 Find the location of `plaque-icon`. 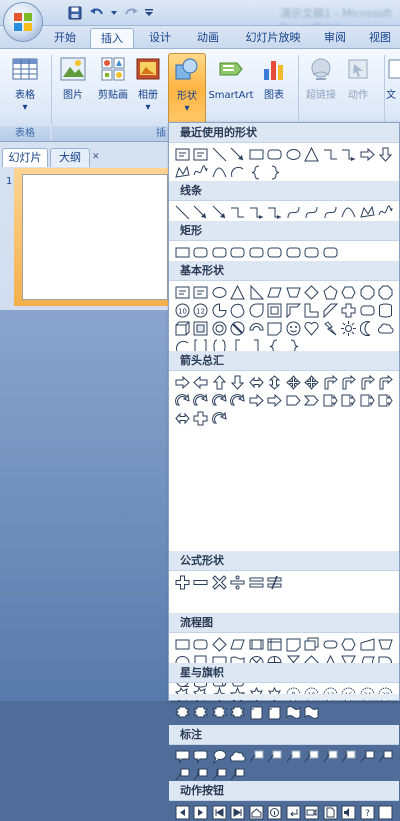

plaque-icon is located at coordinates (367, 310).